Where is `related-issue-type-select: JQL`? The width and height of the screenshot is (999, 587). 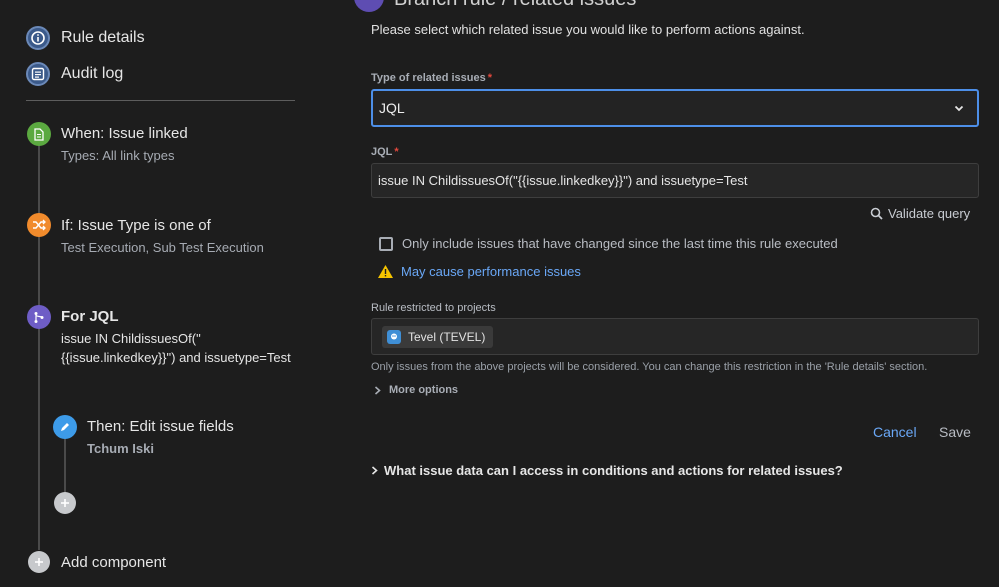
related-issue-type-select: JQL is located at coordinates (675, 108).